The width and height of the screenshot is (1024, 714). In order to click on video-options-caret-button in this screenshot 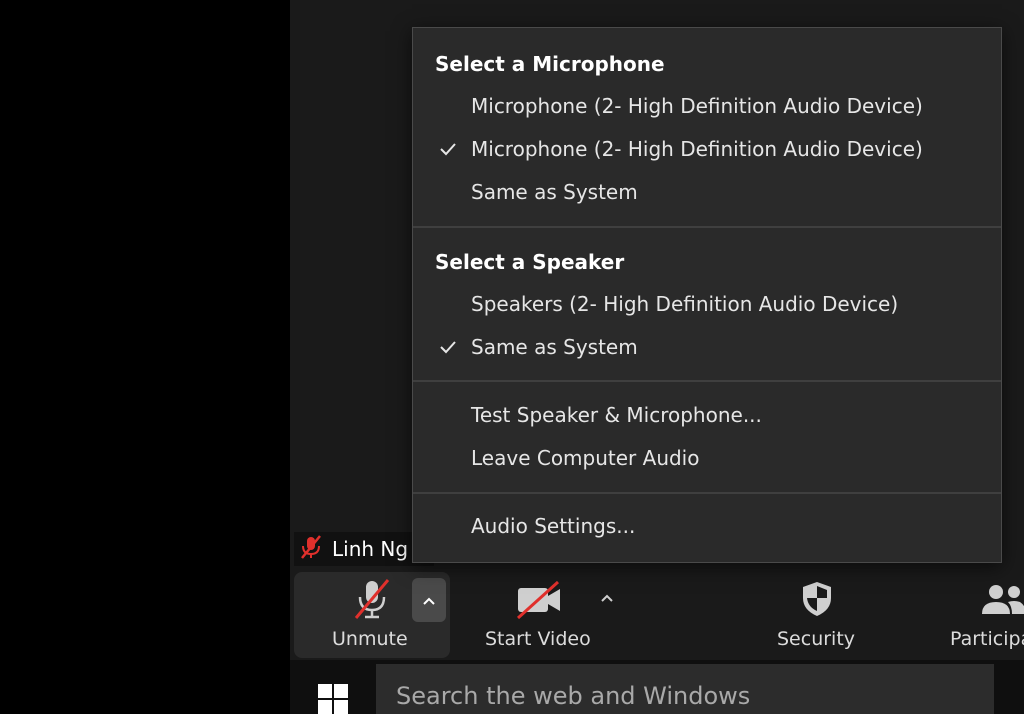, I will do `click(607, 597)`.